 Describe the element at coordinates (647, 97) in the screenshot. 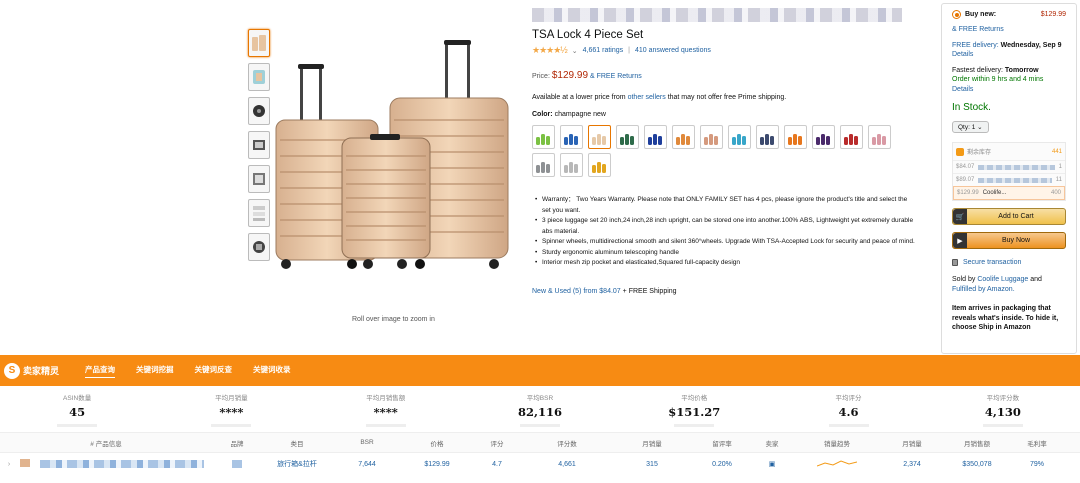

I see `other-sellers-link: other sellers` at that location.